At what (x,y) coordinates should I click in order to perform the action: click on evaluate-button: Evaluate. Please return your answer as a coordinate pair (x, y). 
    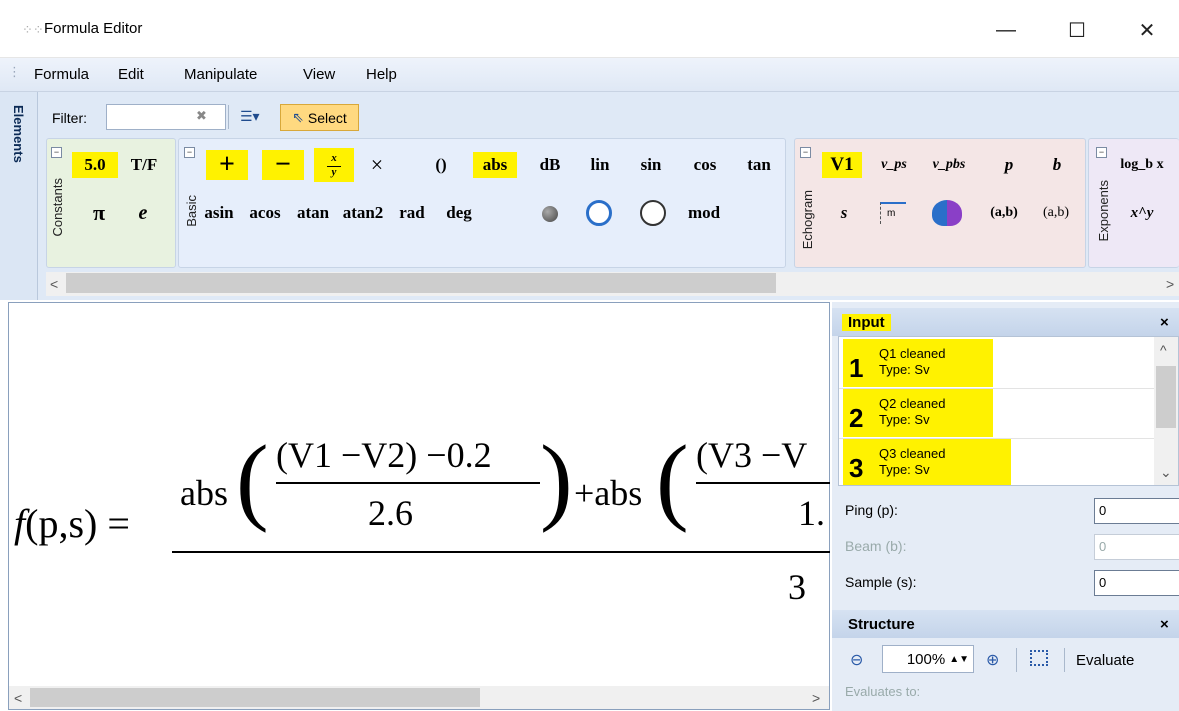
    Looking at the image, I should click on (1105, 660).